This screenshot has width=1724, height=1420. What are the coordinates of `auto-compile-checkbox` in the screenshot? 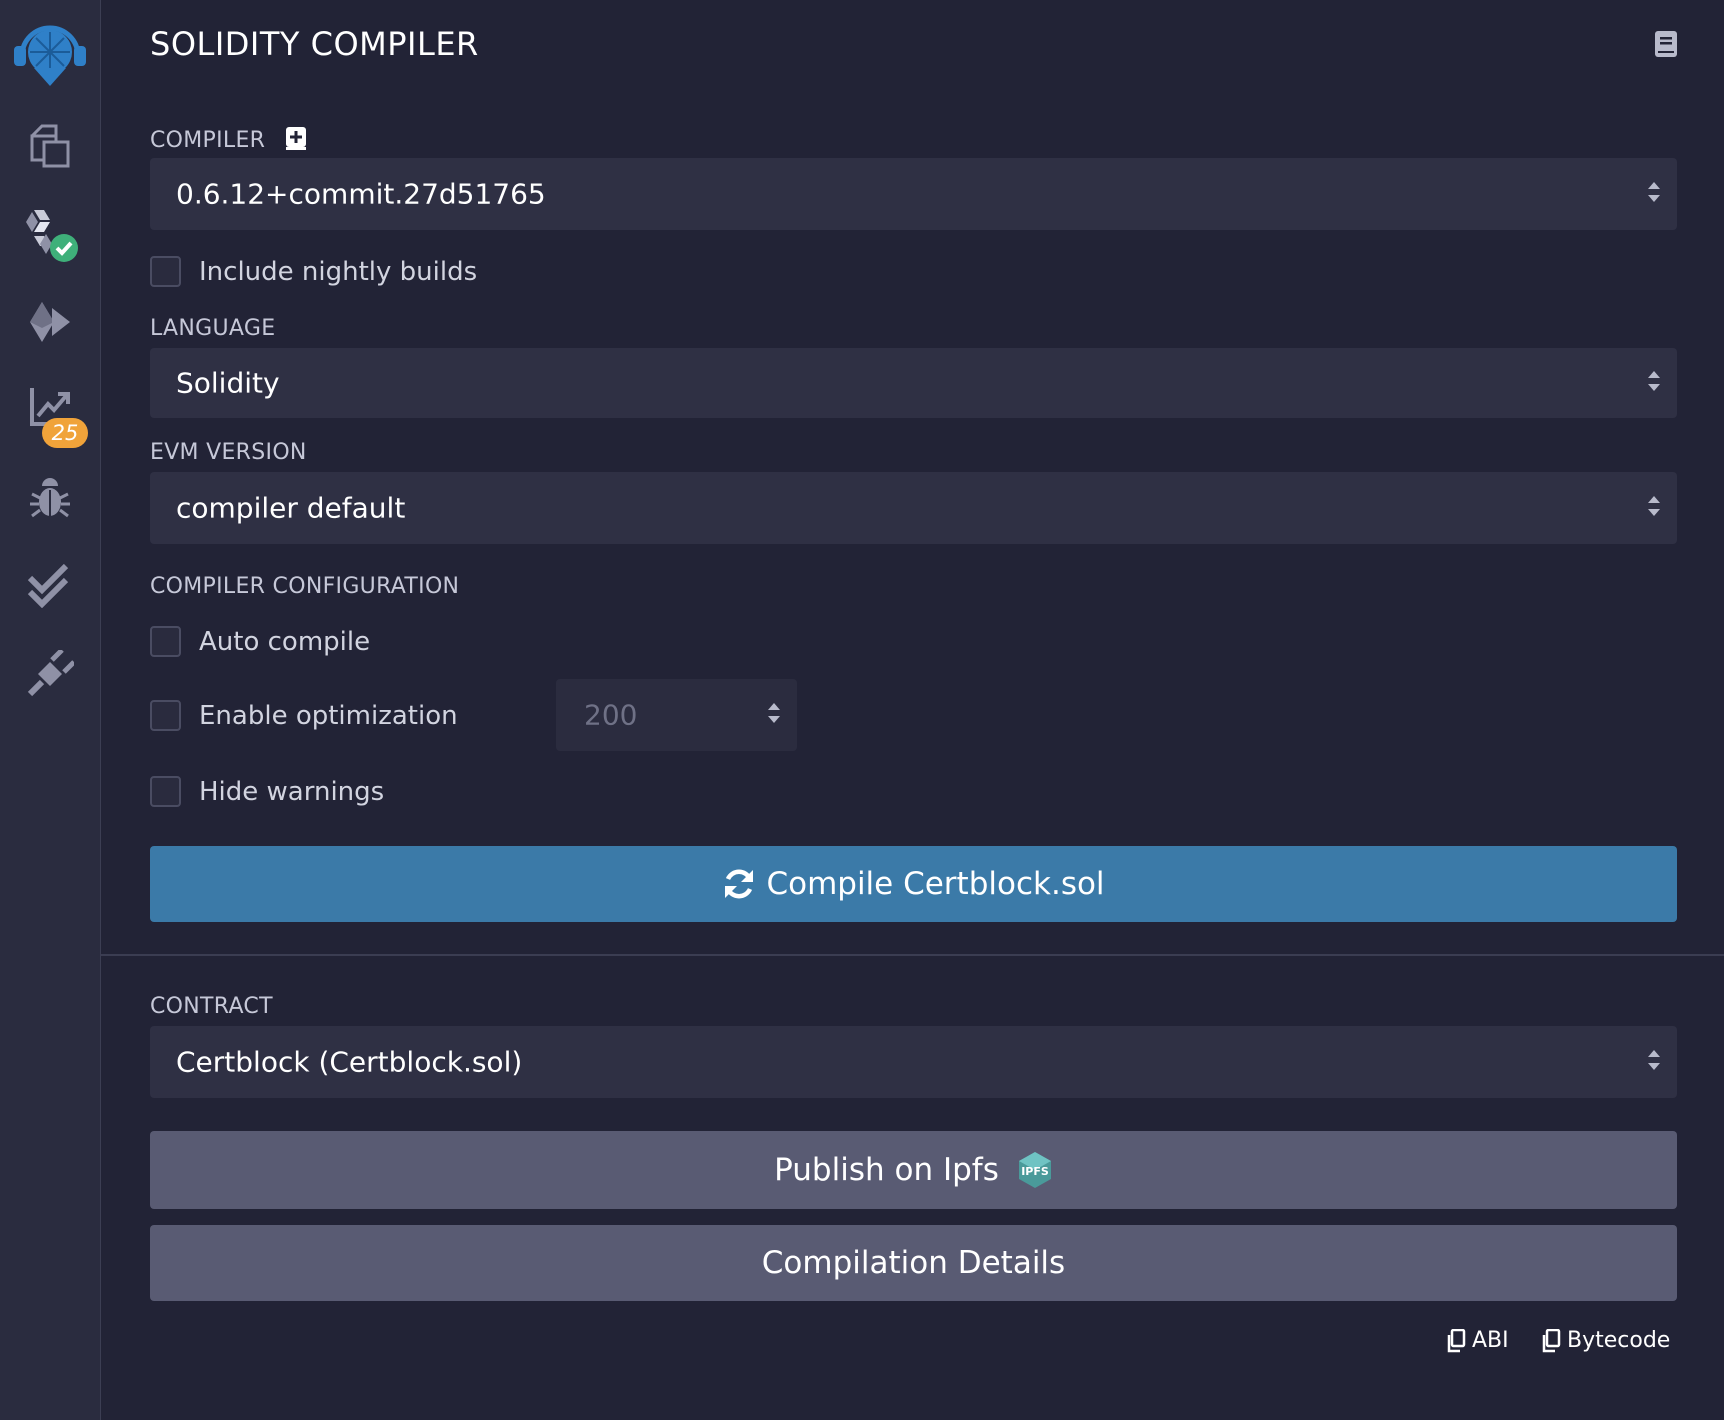 It's located at (165, 641).